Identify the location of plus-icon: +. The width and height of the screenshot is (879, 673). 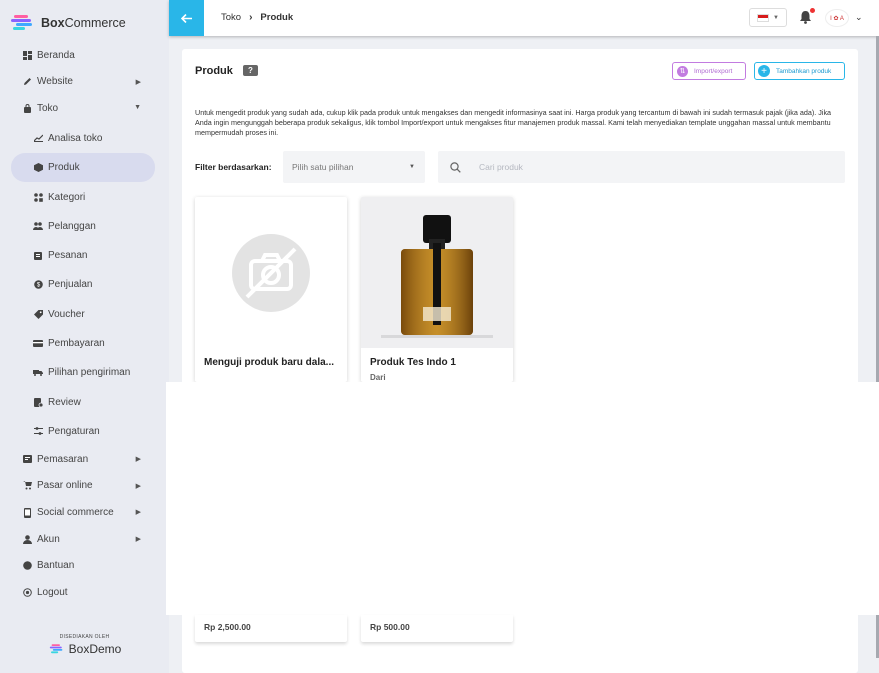
(764, 71).